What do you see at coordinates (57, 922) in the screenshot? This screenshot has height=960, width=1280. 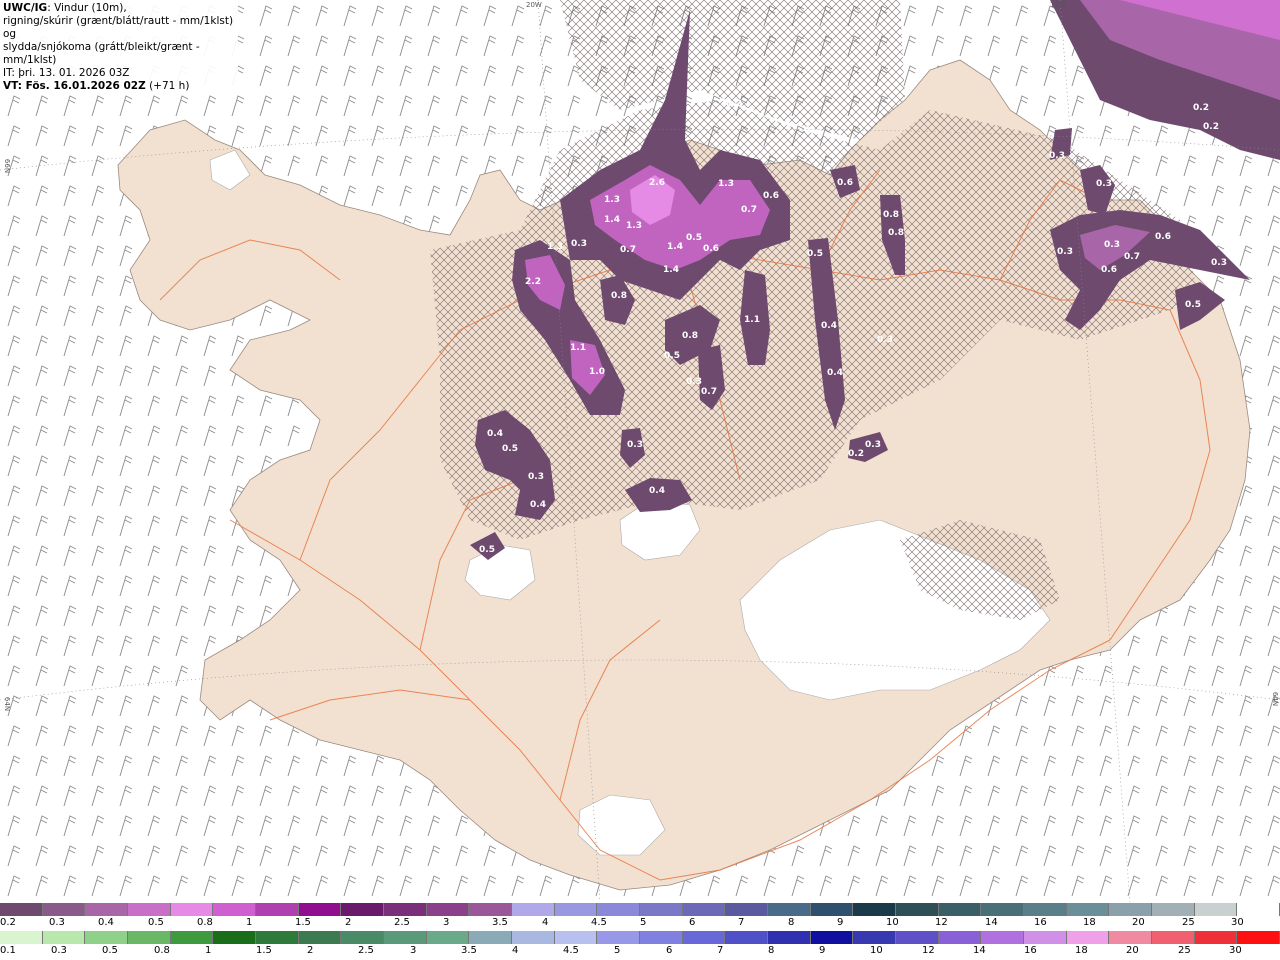 I see `colorbar-label: 0.3` at bounding box center [57, 922].